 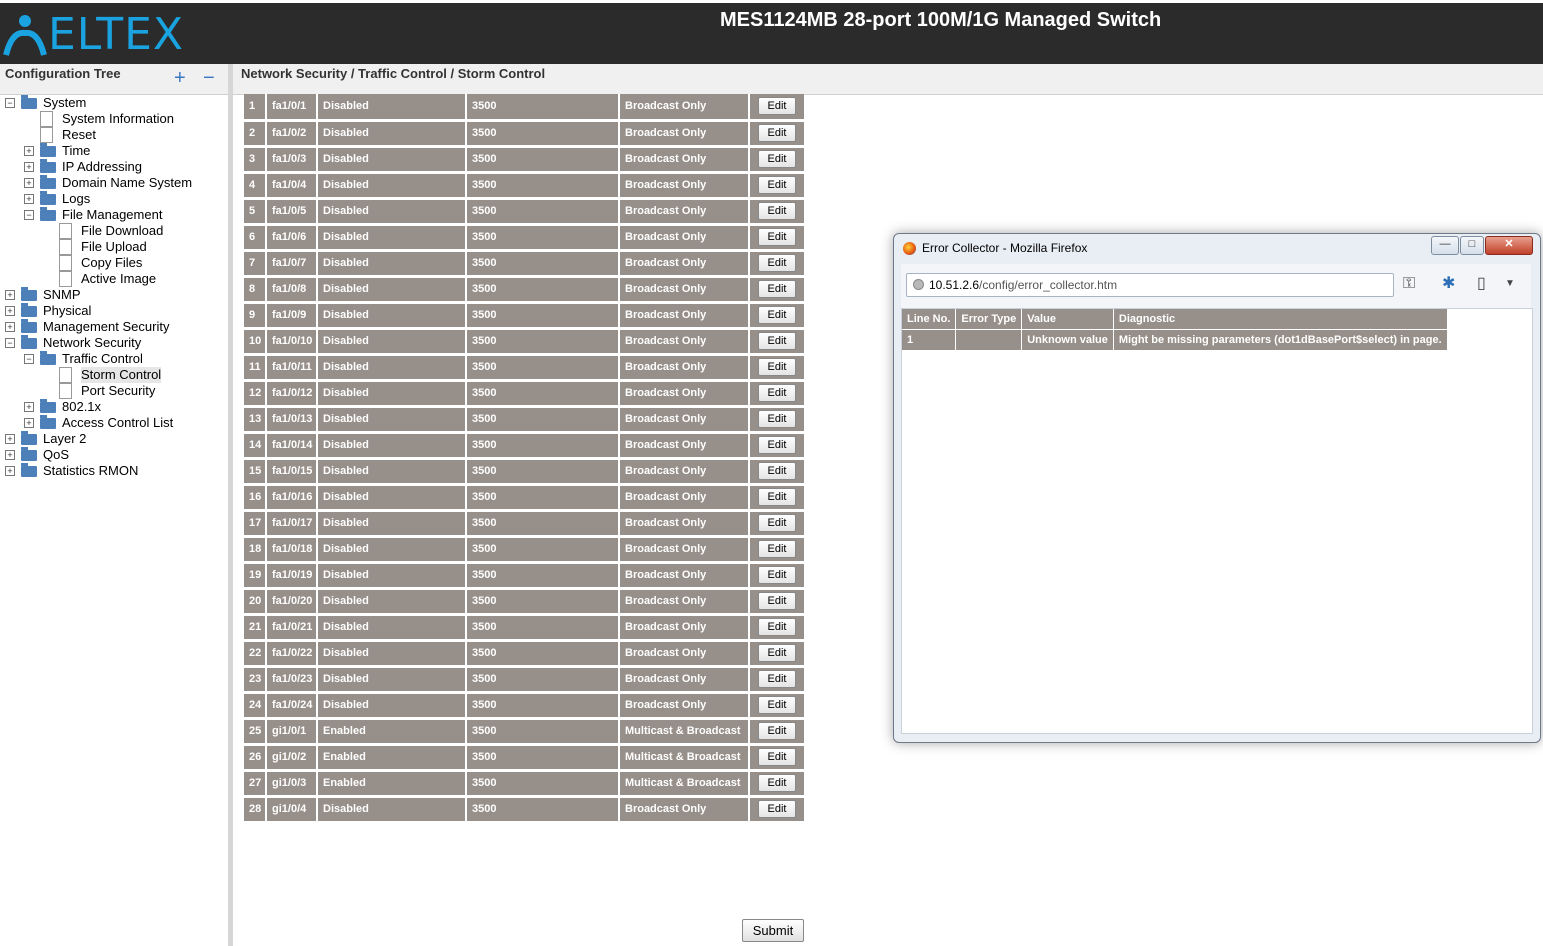 What do you see at coordinates (1448, 284) in the screenshot?
I see `extension-icon: ✱` at bounding box center [1448, 284].